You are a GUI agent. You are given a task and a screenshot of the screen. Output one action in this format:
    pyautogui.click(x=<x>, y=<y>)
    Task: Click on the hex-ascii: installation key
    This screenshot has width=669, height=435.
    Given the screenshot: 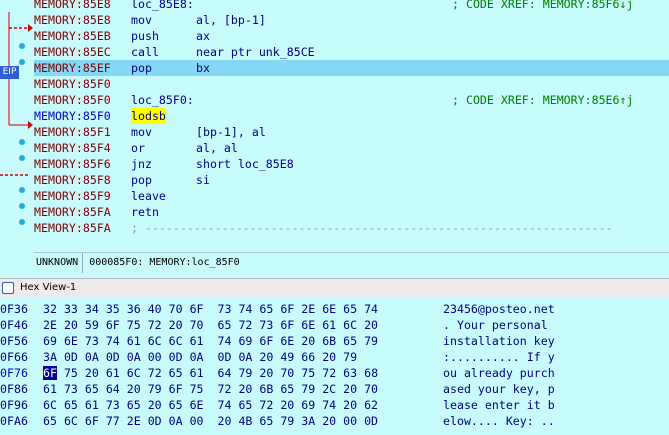 What is the action you would take?
    pyautogui.click(x=499, y=341)
    